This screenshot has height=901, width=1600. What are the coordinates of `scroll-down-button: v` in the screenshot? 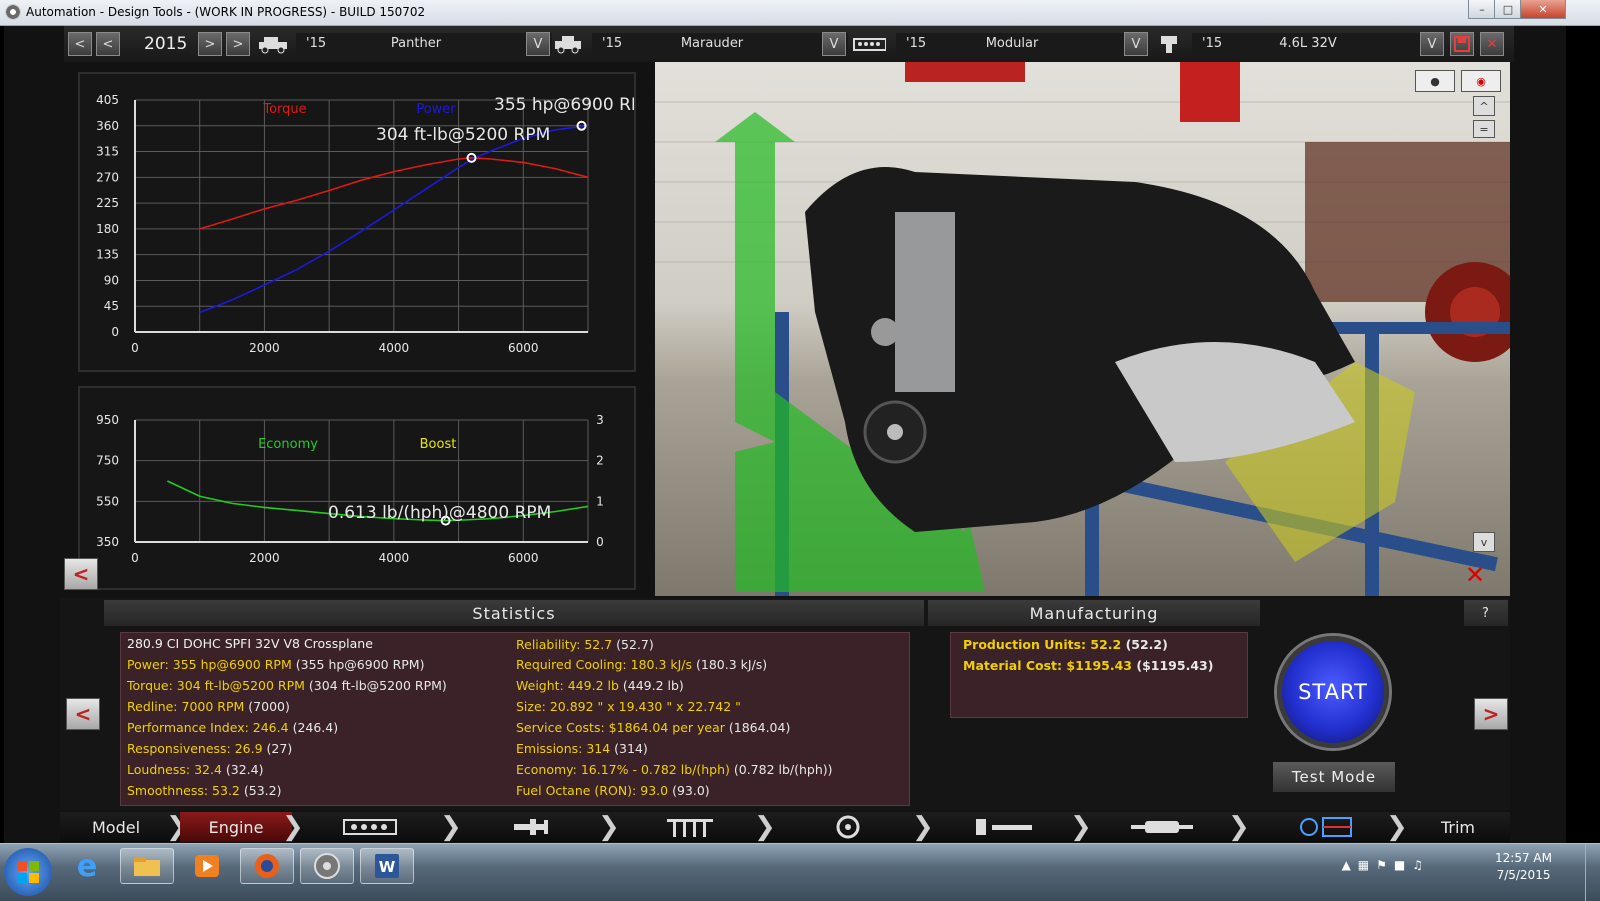 It's located at (1484, 542).